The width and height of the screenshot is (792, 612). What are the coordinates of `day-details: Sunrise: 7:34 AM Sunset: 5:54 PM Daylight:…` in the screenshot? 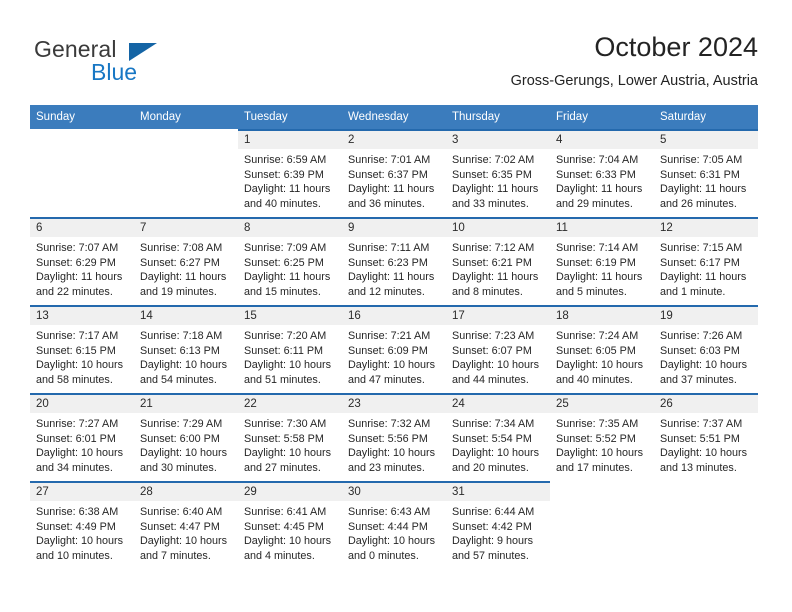 It's located at (498, 444).